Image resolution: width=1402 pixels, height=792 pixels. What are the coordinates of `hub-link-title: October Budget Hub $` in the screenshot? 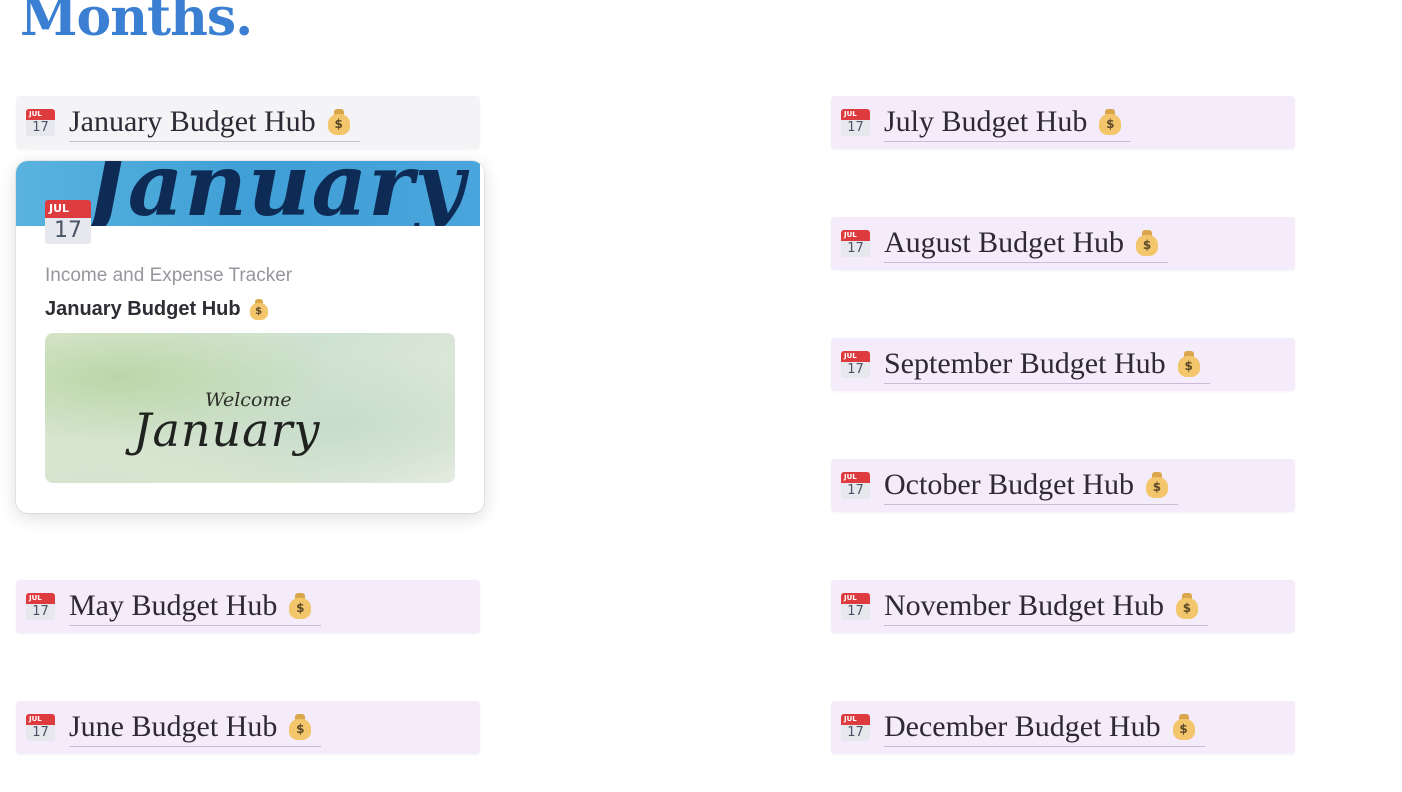 It's located at (1031, 486).